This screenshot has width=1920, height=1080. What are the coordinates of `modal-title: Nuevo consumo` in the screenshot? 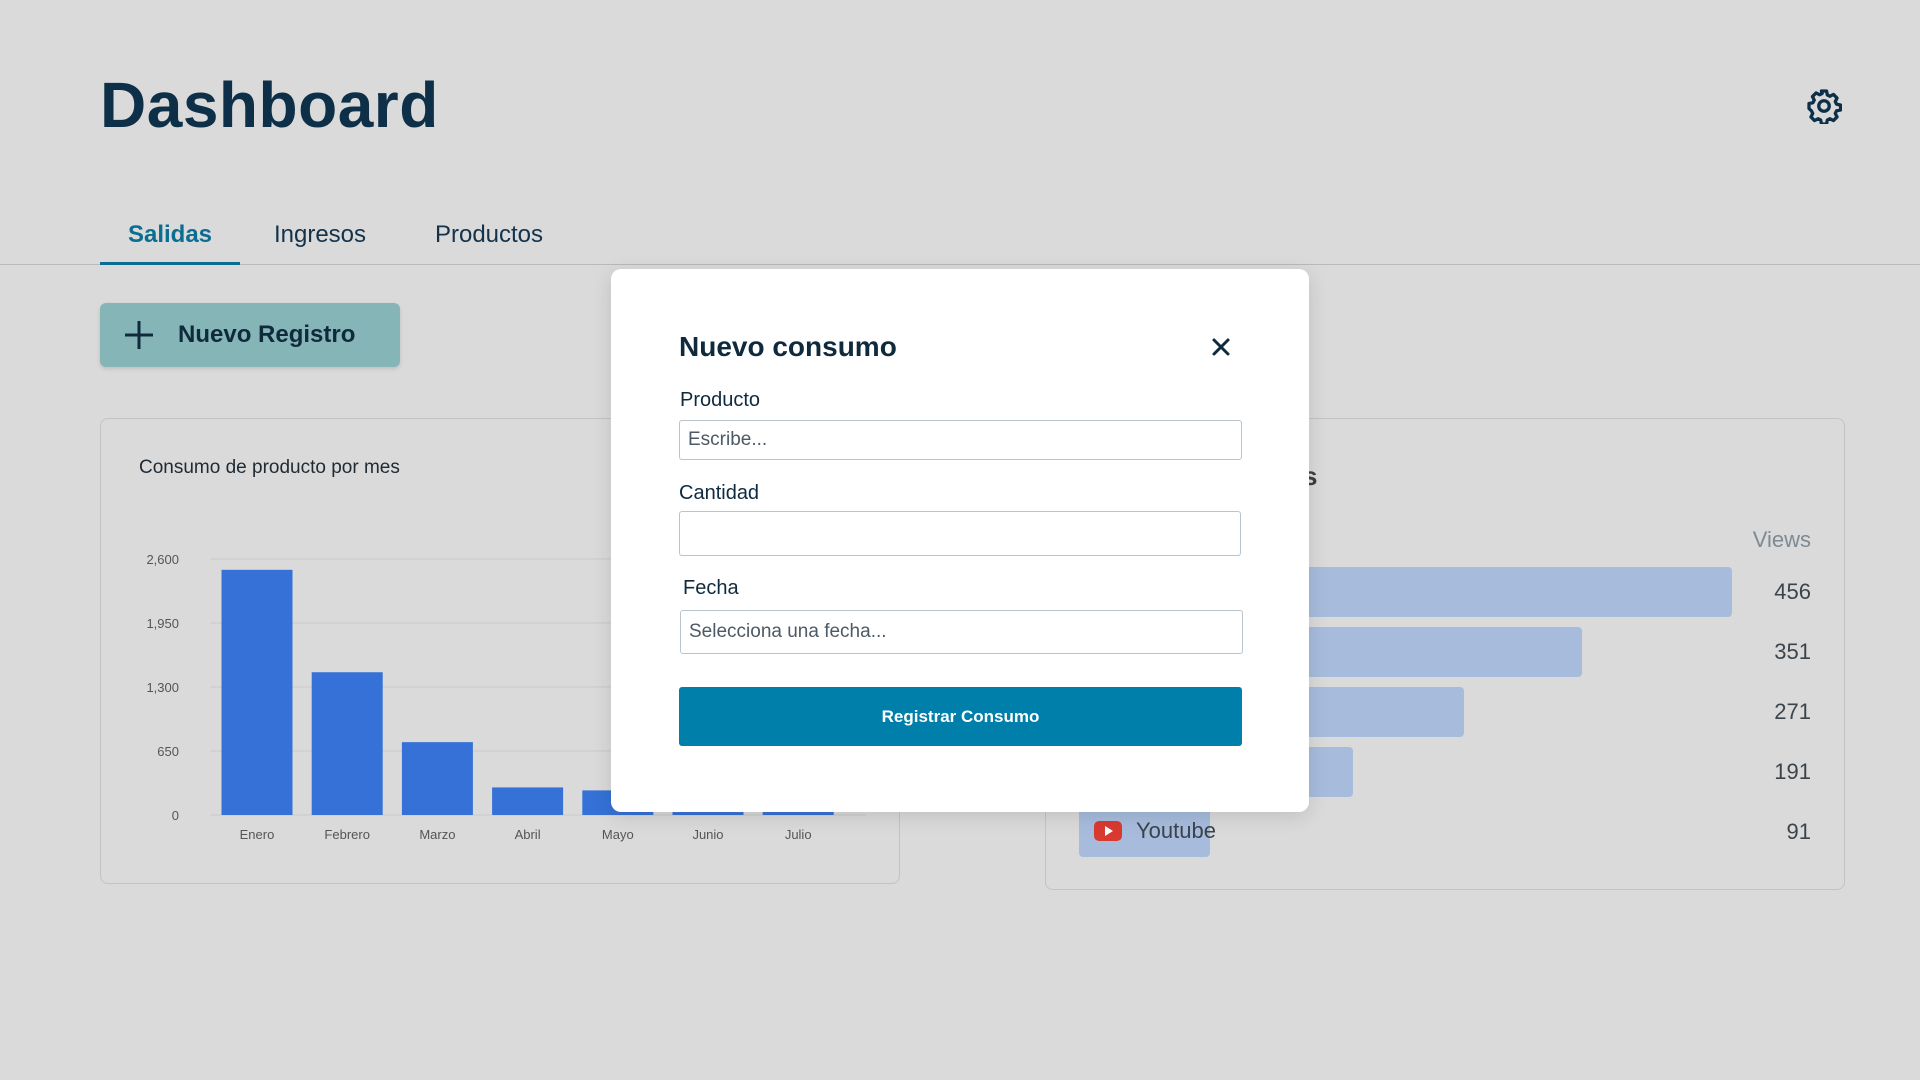 It's located at (788, 346).